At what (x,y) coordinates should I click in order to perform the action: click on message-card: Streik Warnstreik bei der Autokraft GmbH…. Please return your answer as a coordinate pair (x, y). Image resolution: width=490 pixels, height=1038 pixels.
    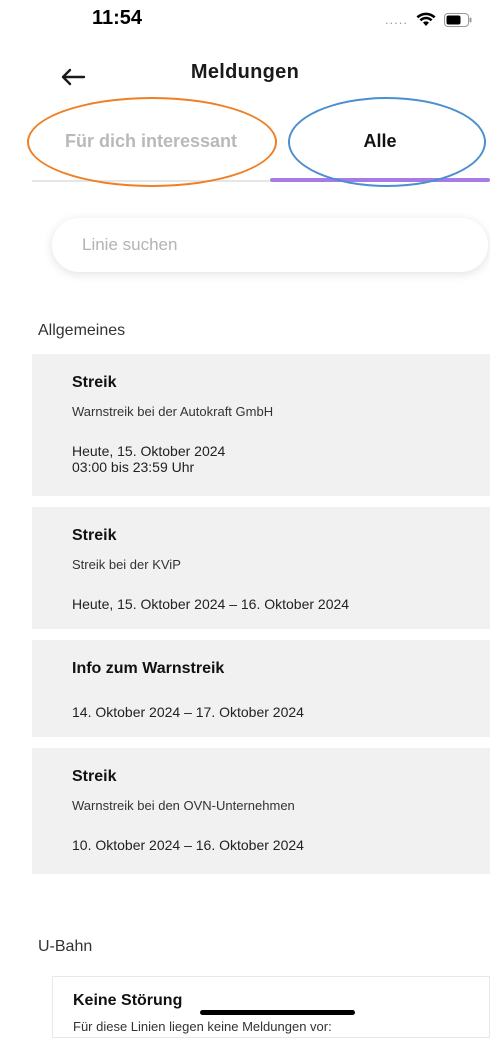
    Looking at the image, I should click on (261, 425).